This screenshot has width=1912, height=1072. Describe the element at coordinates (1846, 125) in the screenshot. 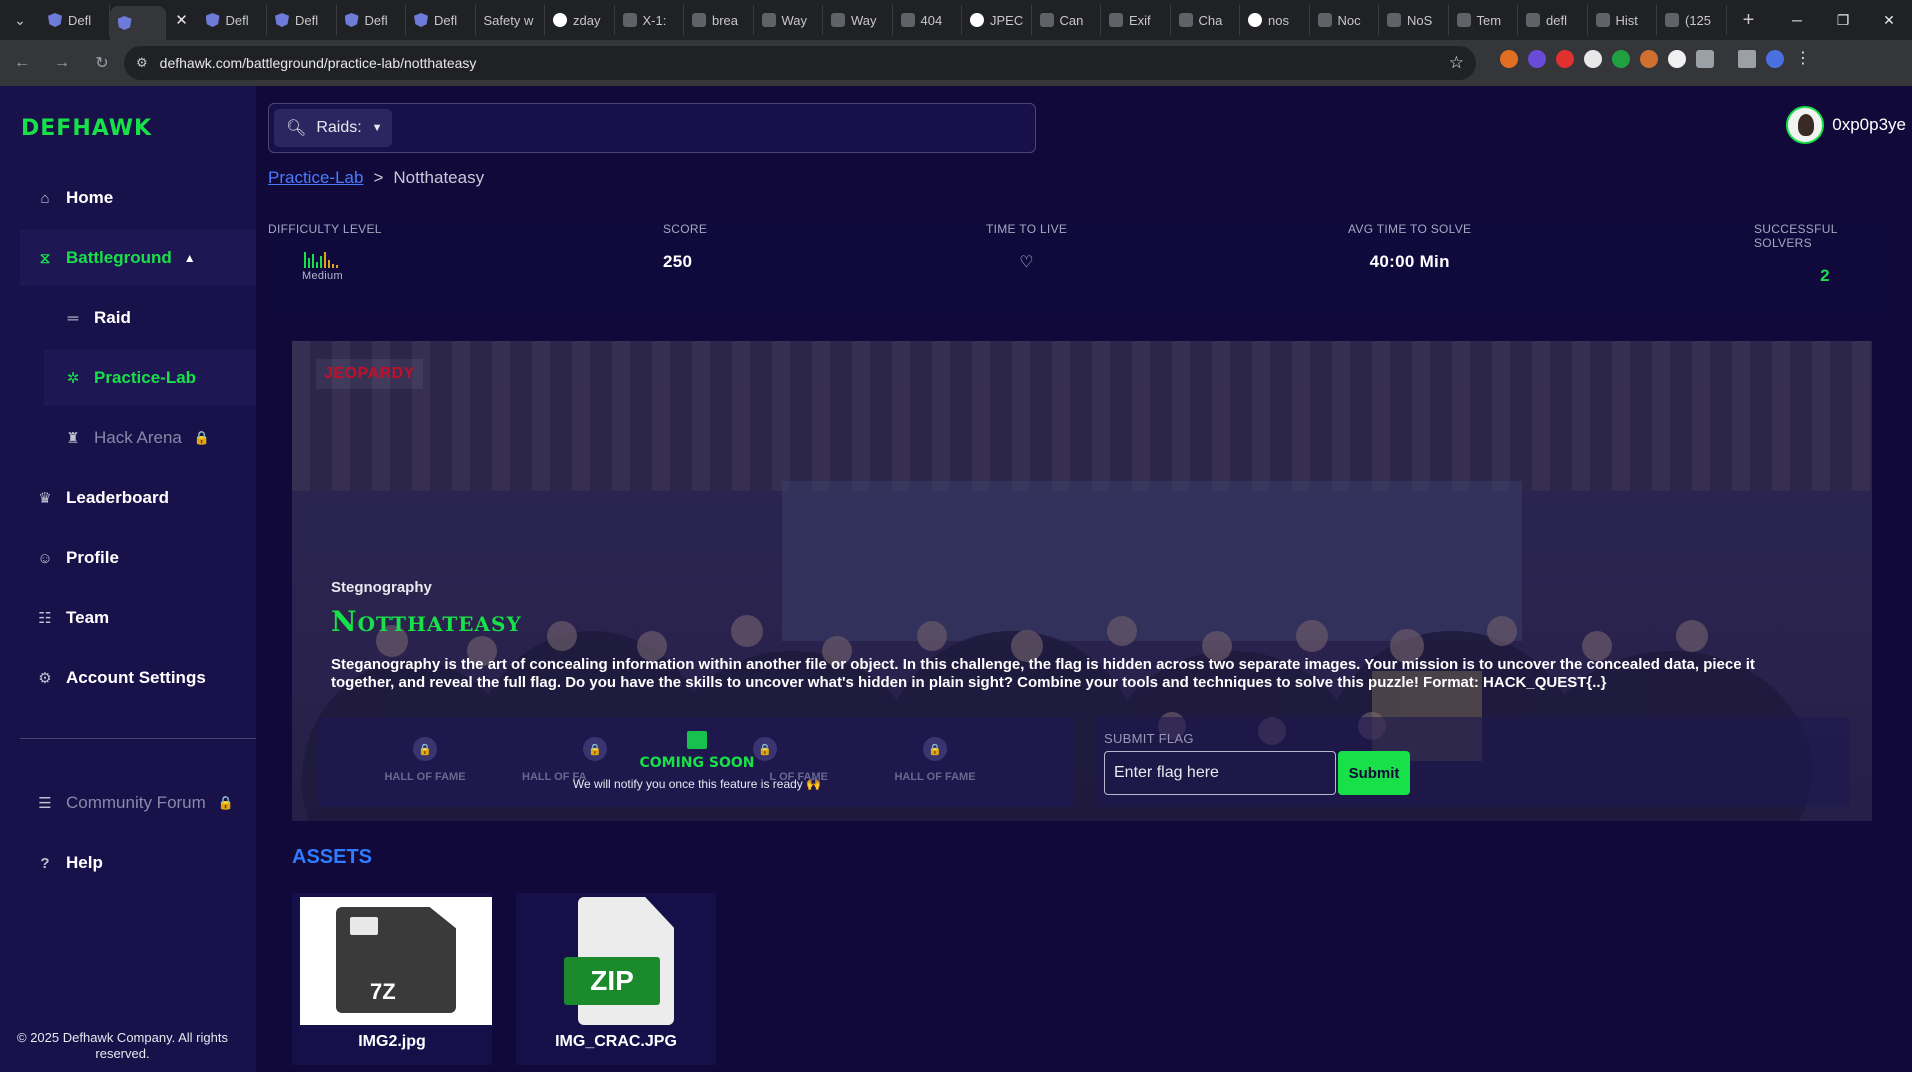

I see `user-menu: 0xp0p3ye` at that location.